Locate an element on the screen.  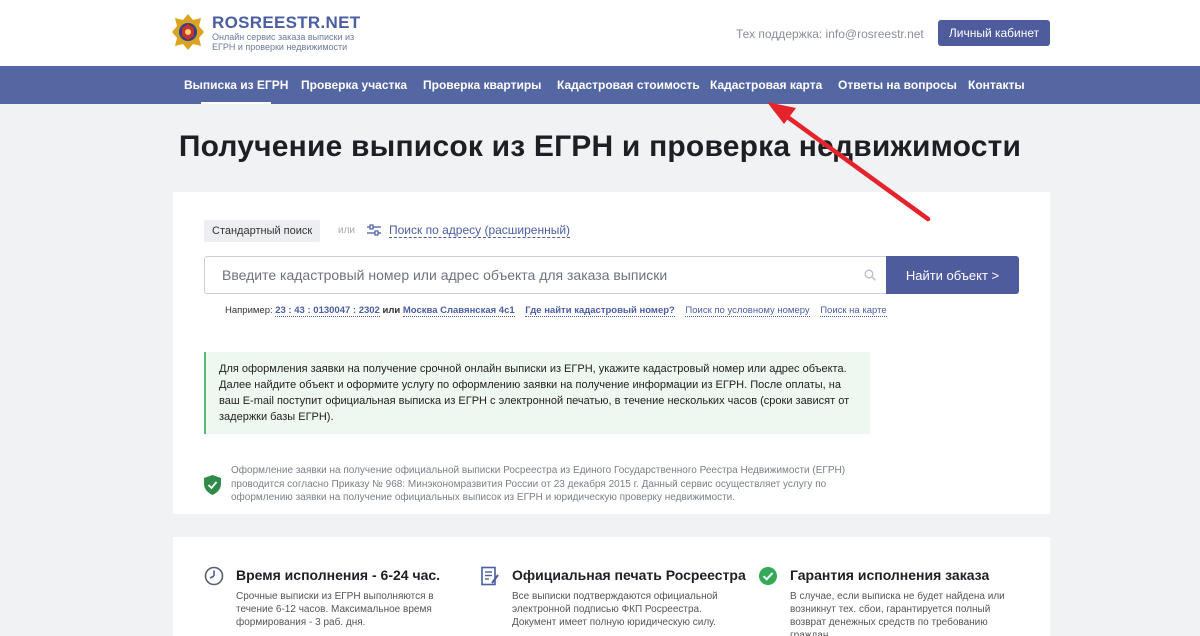
feature-title: Время исполнения - 6-24 час. is located at coordinates (338, 575).